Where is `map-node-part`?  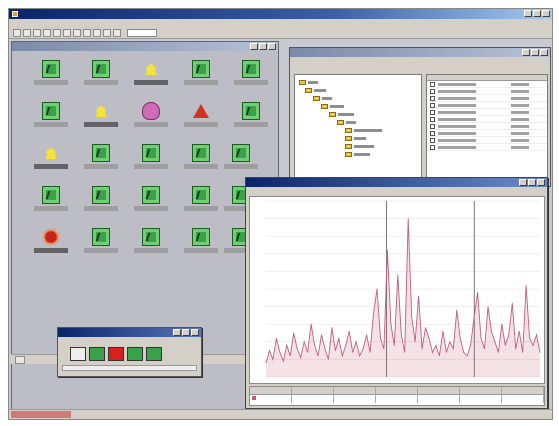 map-node-part is located at coordinates (241, 162).